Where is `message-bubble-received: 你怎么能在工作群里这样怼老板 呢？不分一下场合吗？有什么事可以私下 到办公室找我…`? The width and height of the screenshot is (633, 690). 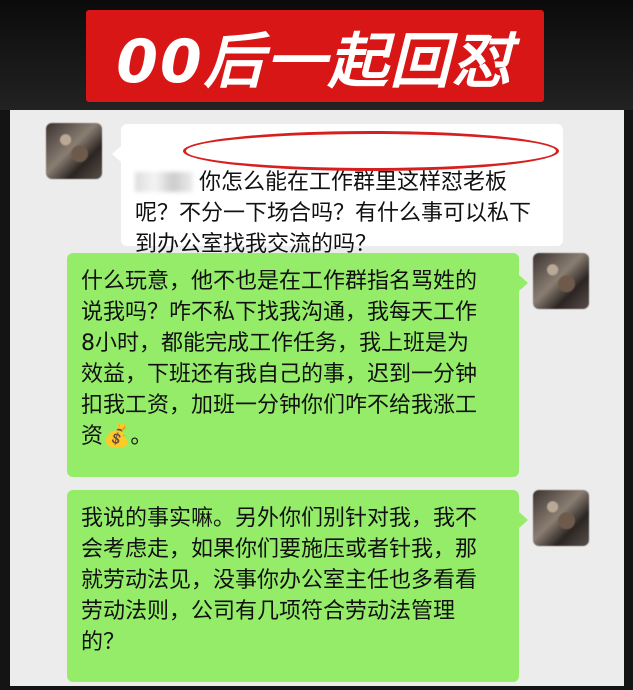 message-bubble-received: 你怎么能在工作群里这样怼老板 呢？不分一下场合吗？有什么事可以私下 到办公室找我… is located at coordinates (342, 190).